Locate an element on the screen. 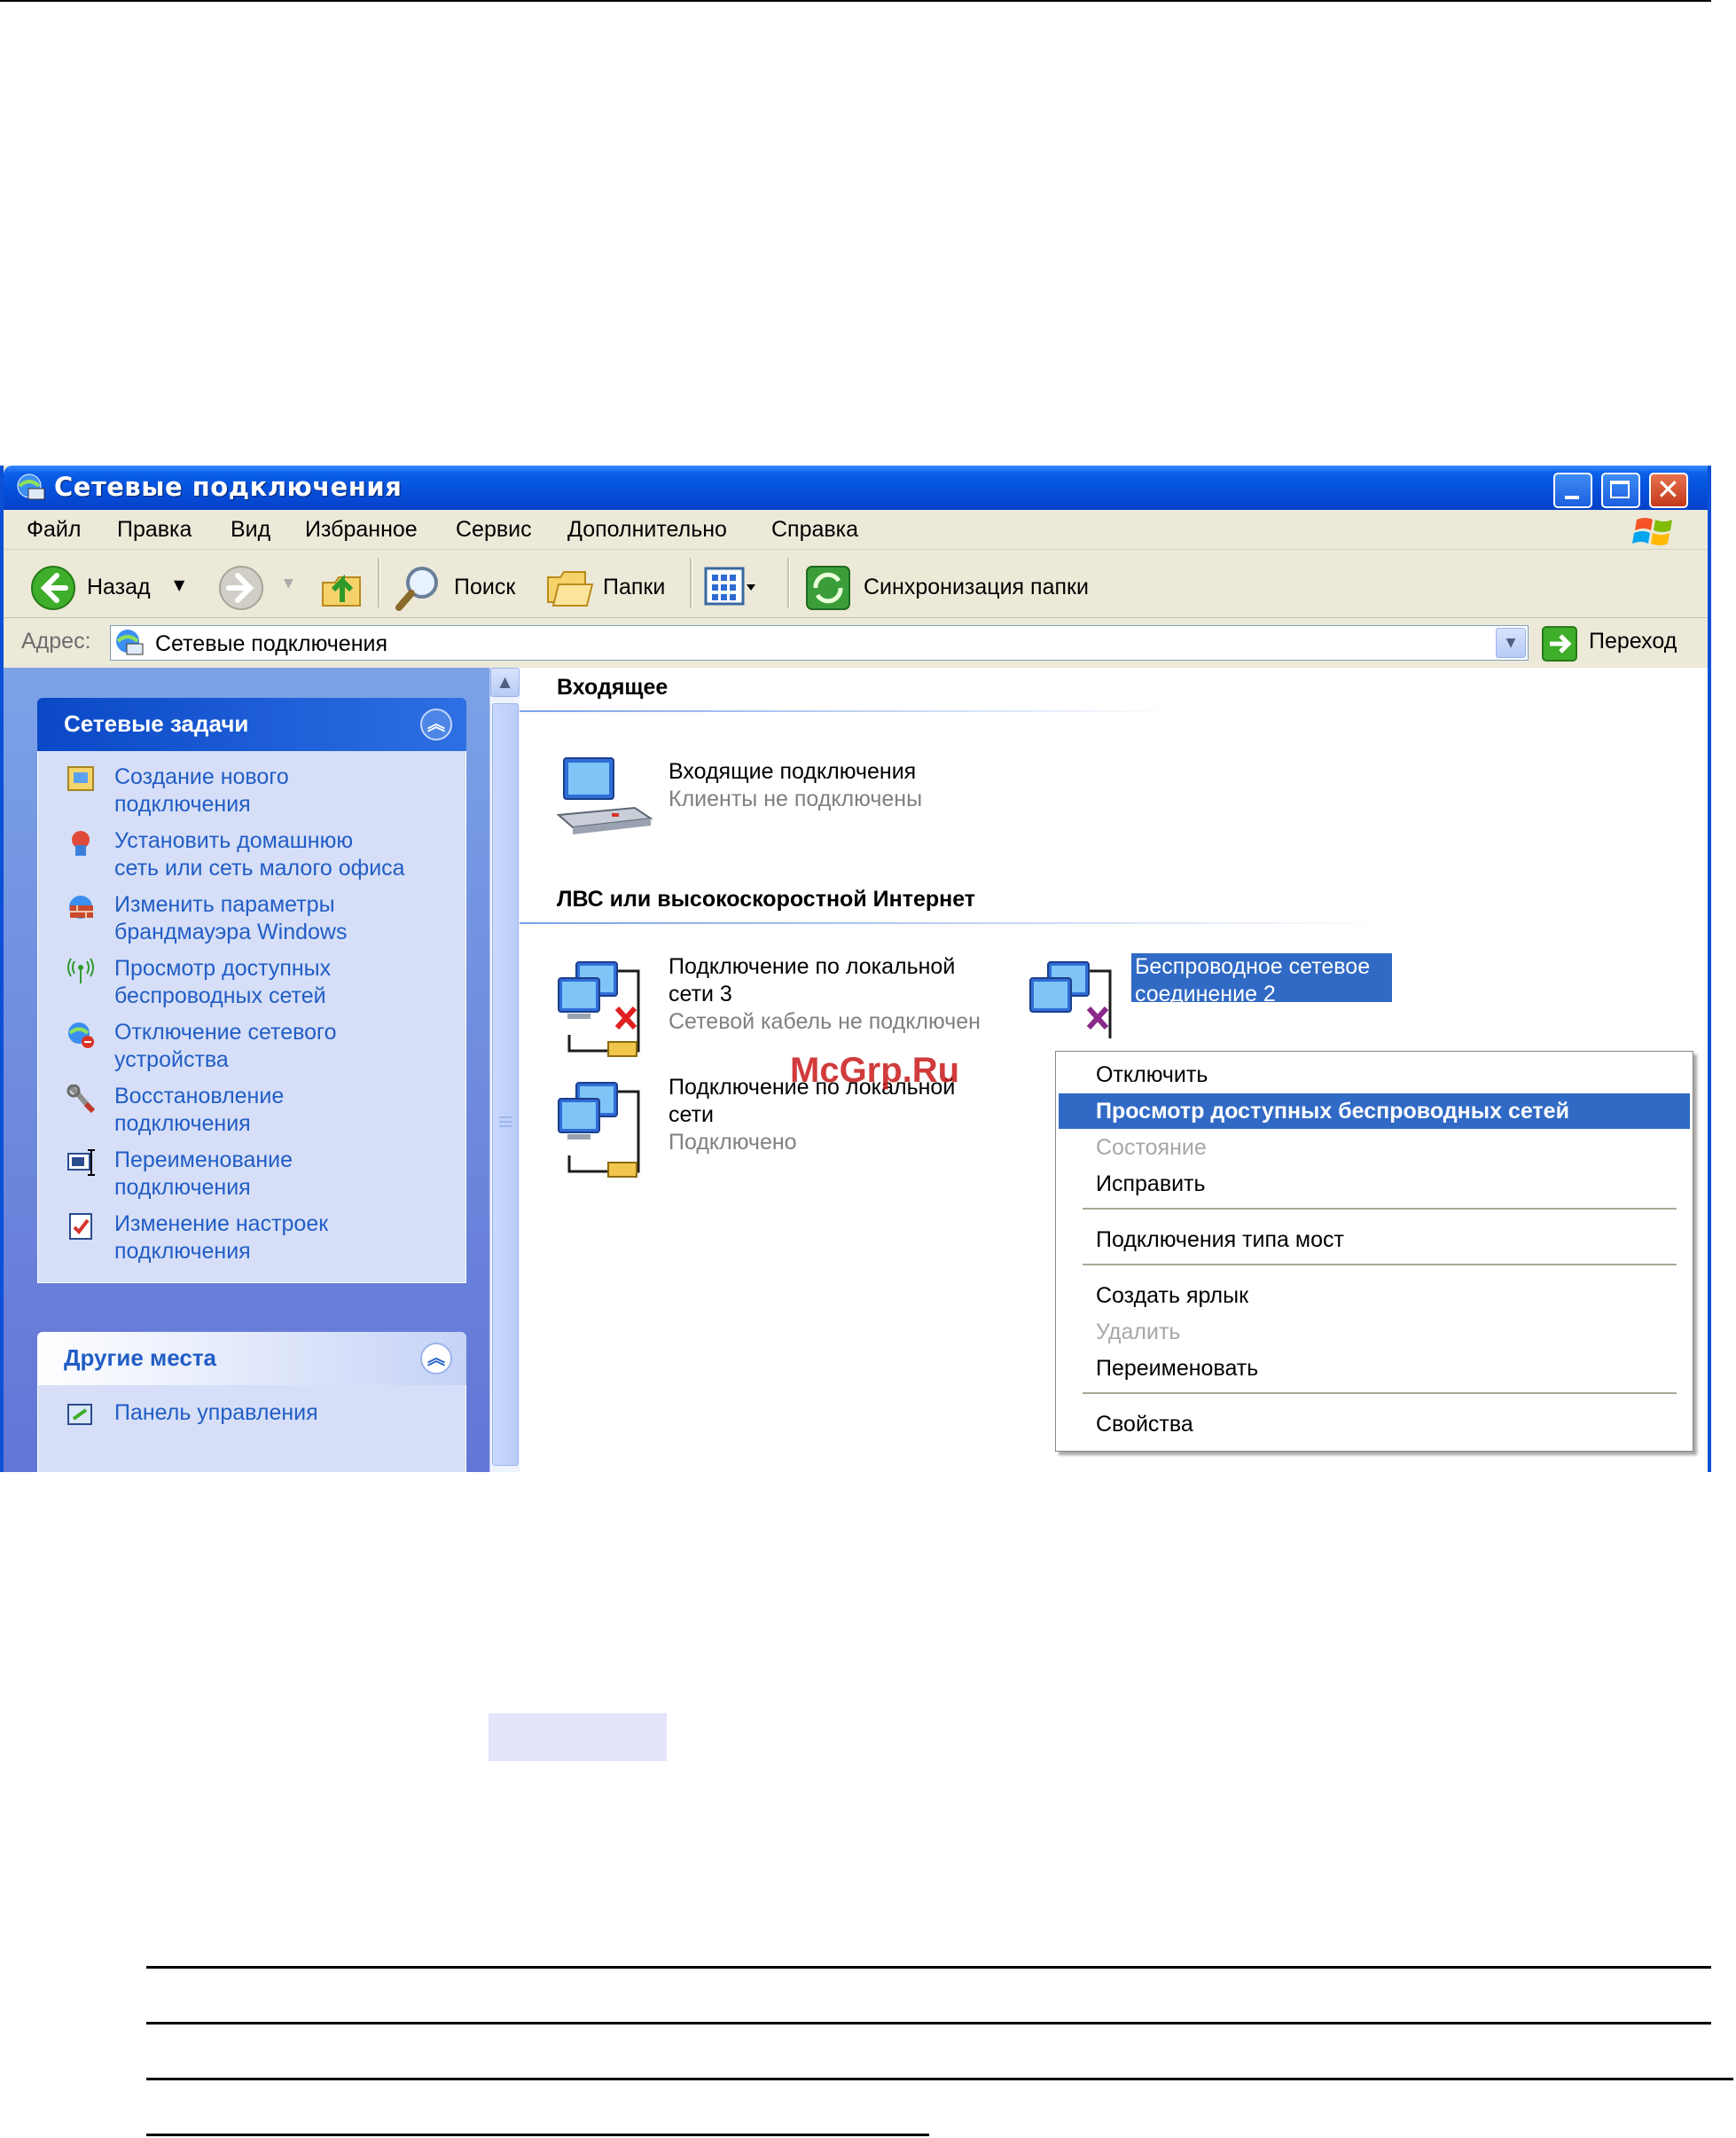  task-item: Просмотр доступных беспроводных сетей is located at coordinates (252, 982).